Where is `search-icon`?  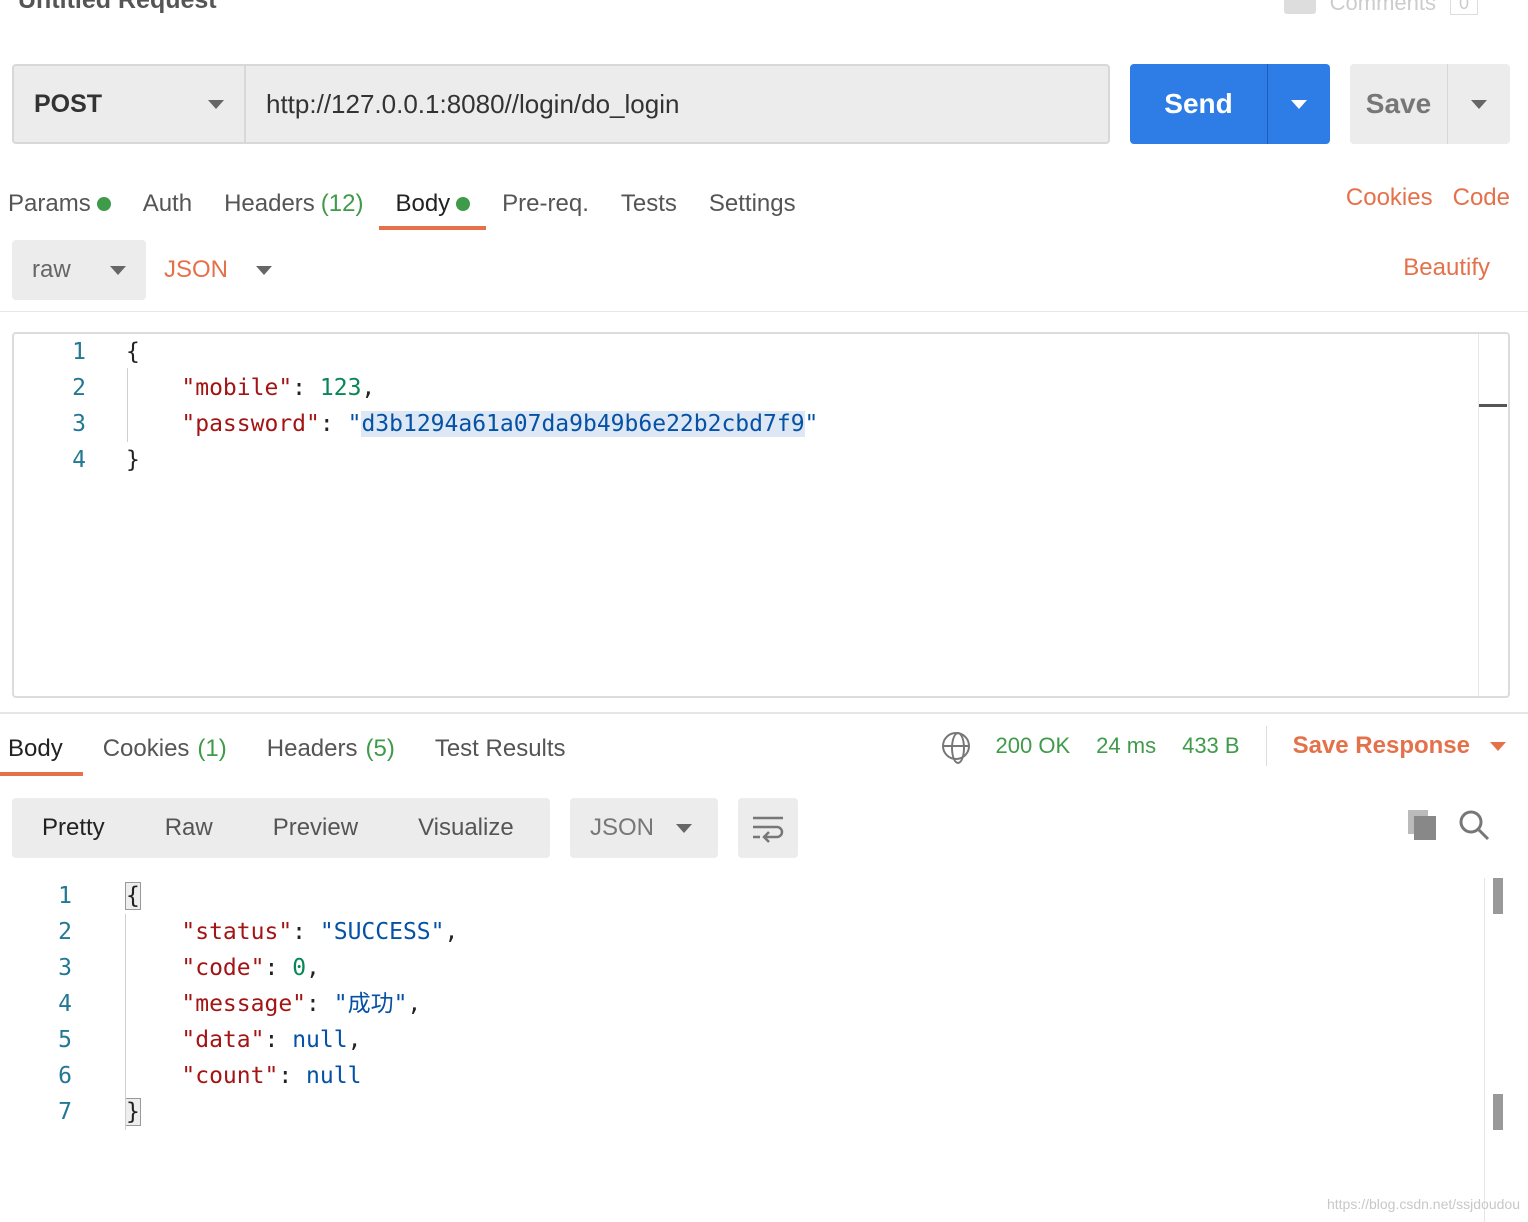
search-icon is located at coordinates (1474, 825).